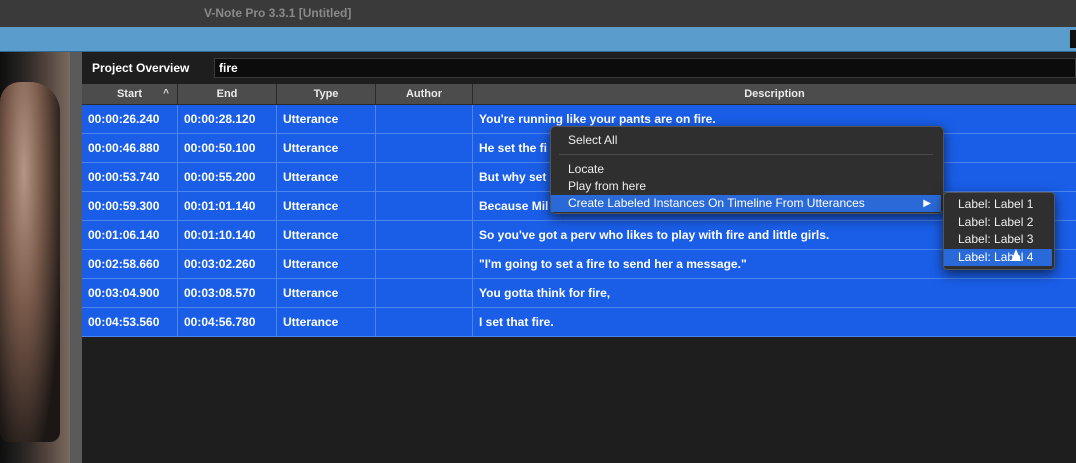 Image resolution: width=1076 pixels, height=463 pixels. What do you see at coordinates (1073, 39) in the screenshot?
I see `toolbar-corner` at bounding box center [1073, 39].